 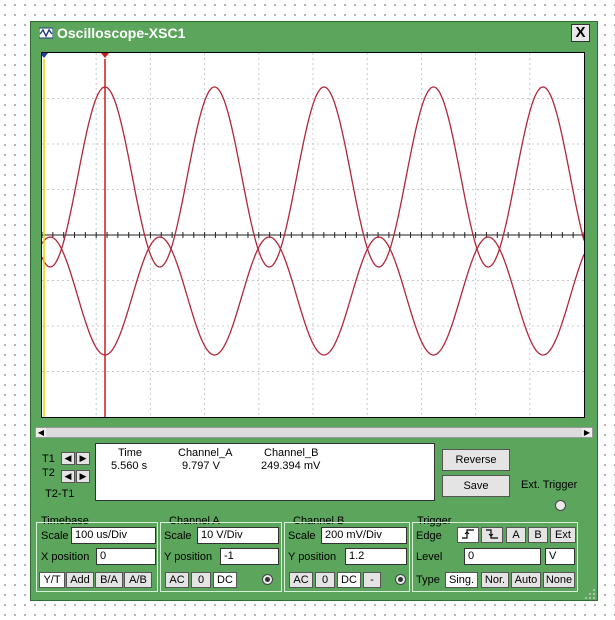 I want to click on channel-a-y-position-field: -1, so click(x=249, y=556).